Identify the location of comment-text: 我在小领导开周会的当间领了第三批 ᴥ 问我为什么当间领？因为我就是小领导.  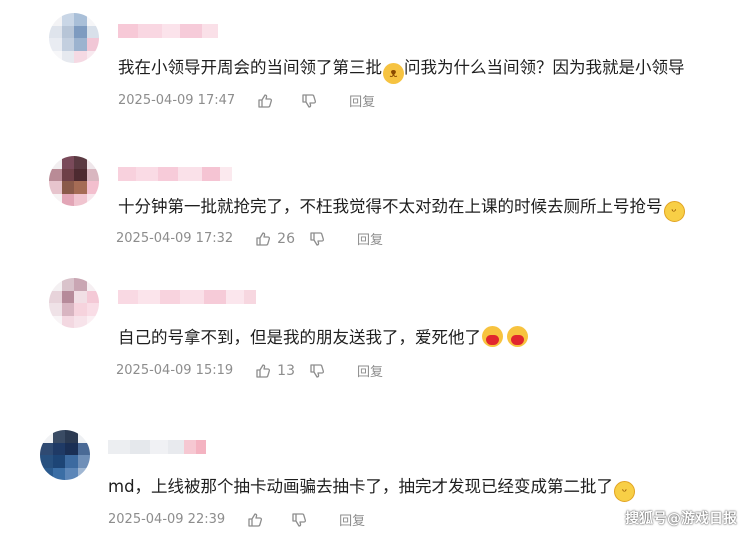
(401, 70).